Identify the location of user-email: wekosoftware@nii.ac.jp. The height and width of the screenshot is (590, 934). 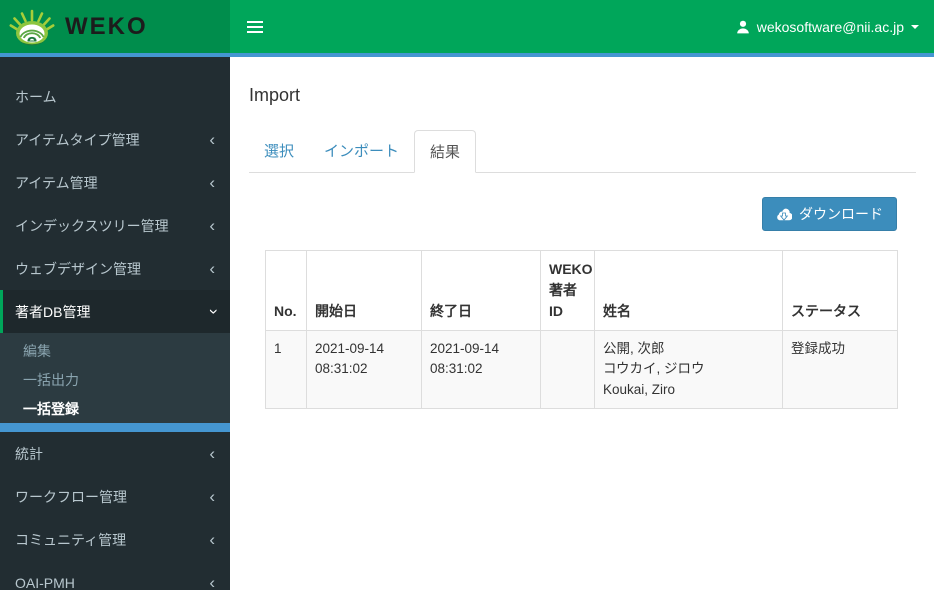
(830, 26).